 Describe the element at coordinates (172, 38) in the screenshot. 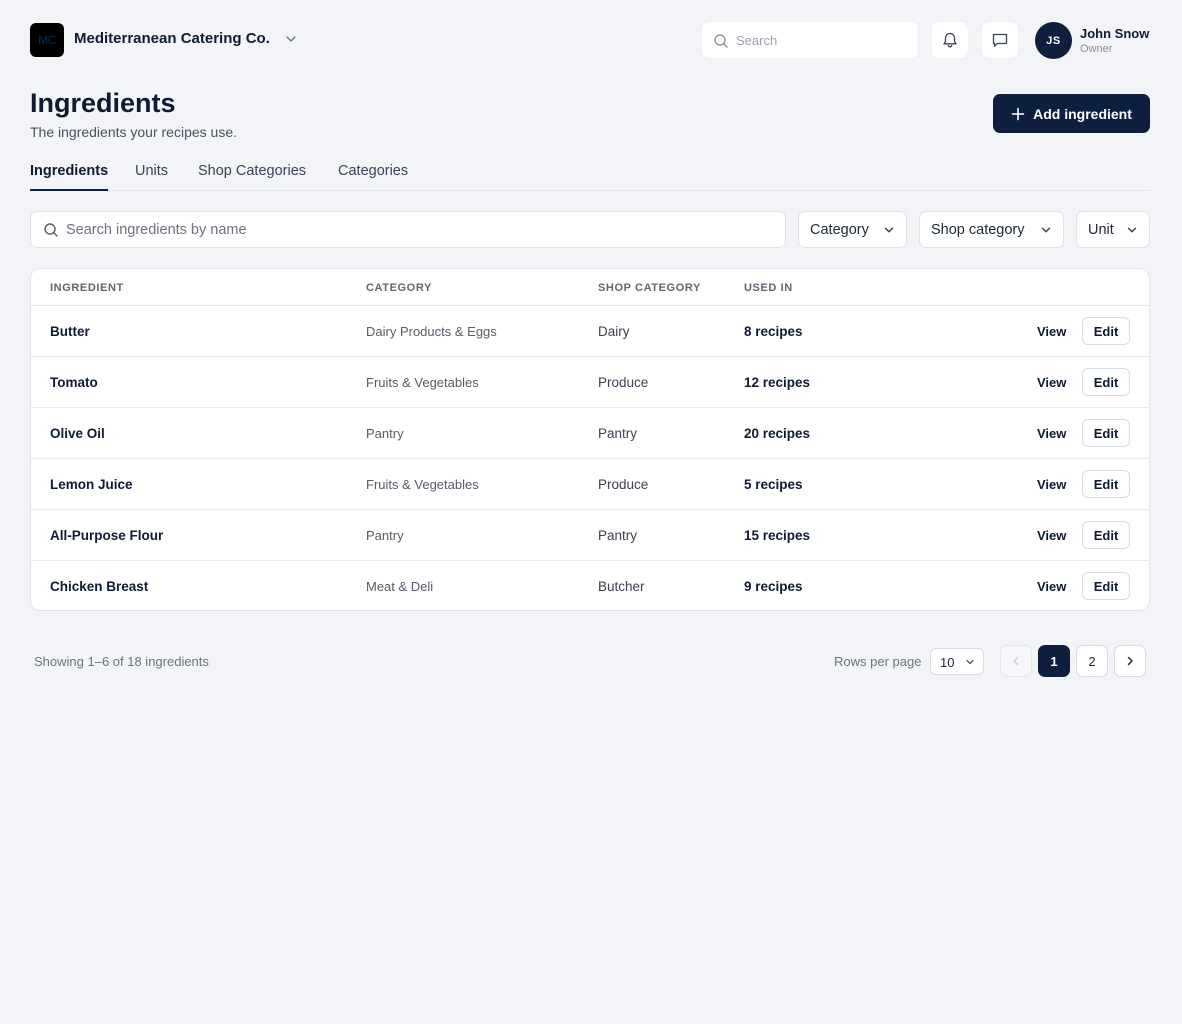

I see `org-name: Mediterranean Catering Co.` at that location.